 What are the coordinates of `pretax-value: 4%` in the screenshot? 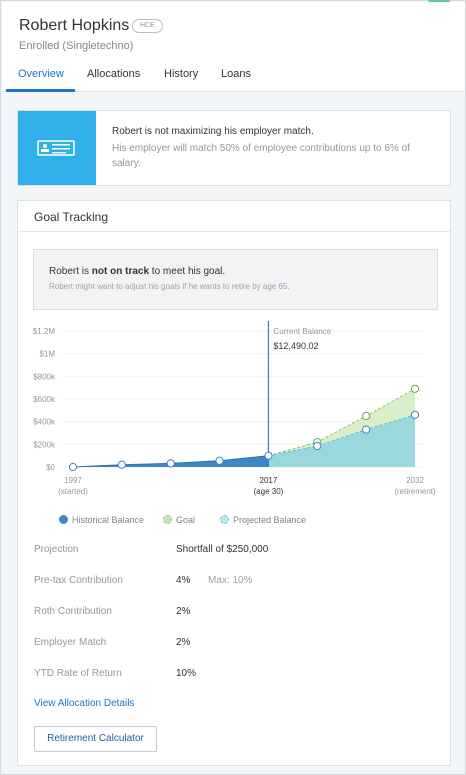 It's located at (183, 580).